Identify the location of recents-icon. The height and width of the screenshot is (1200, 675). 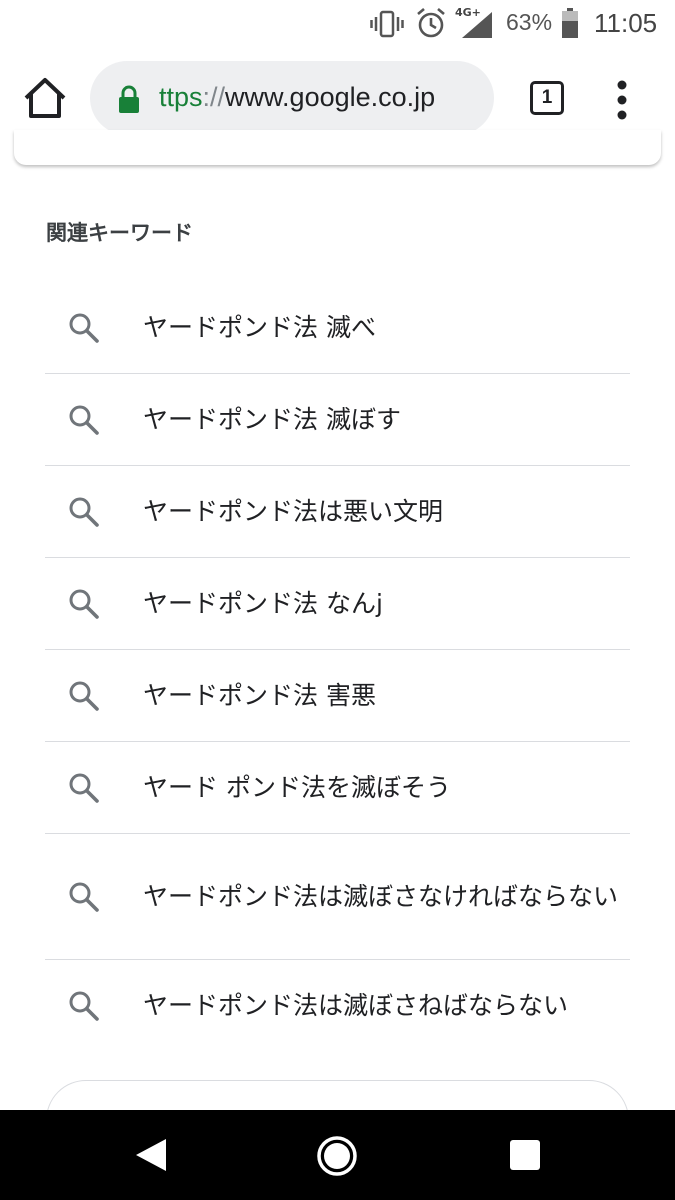
(525, 1155).